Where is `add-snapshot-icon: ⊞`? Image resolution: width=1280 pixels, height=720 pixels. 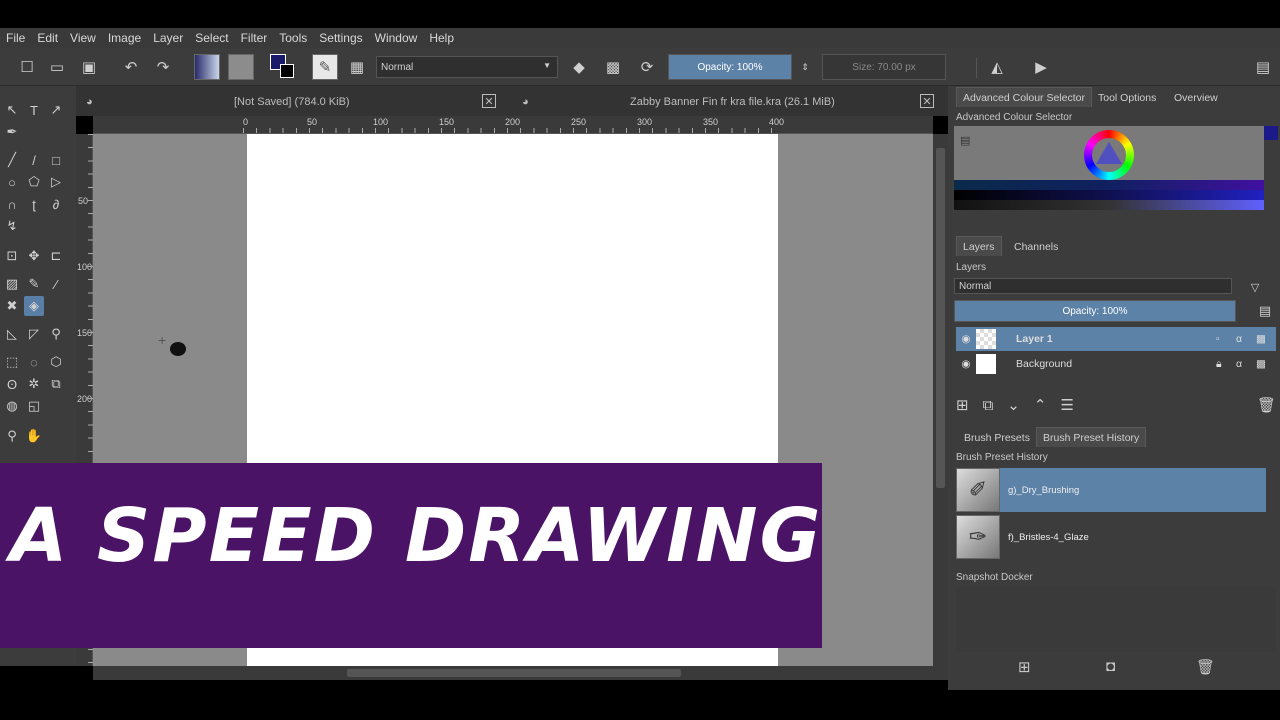
add-snapshot-icon: ⊞ is located at coordinates (1024, 667).